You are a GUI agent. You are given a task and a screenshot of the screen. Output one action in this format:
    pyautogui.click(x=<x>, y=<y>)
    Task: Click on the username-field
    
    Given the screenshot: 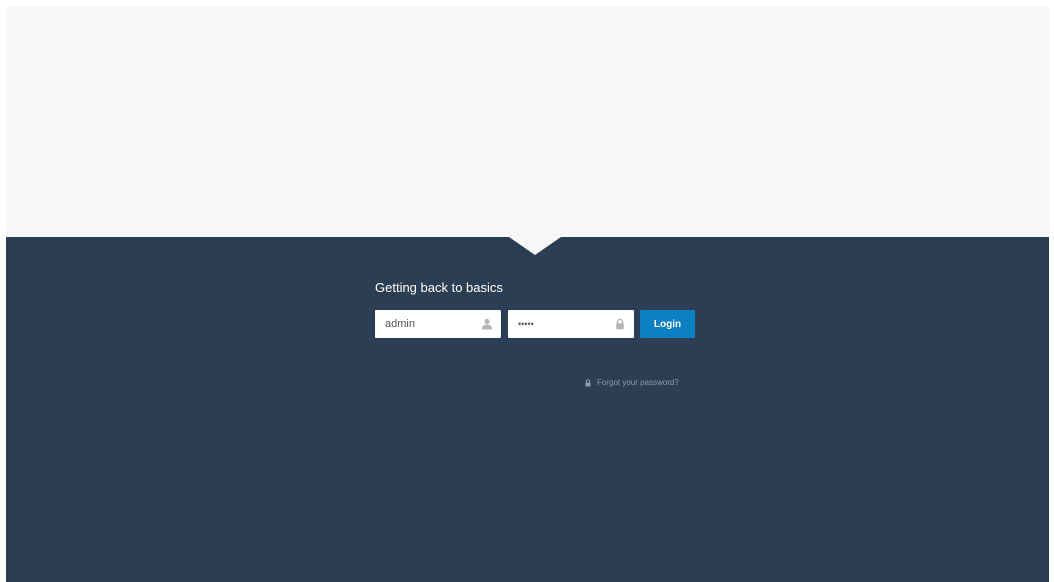 What is the action you would take?
    pyautogui.click(x=438, y=324)
    